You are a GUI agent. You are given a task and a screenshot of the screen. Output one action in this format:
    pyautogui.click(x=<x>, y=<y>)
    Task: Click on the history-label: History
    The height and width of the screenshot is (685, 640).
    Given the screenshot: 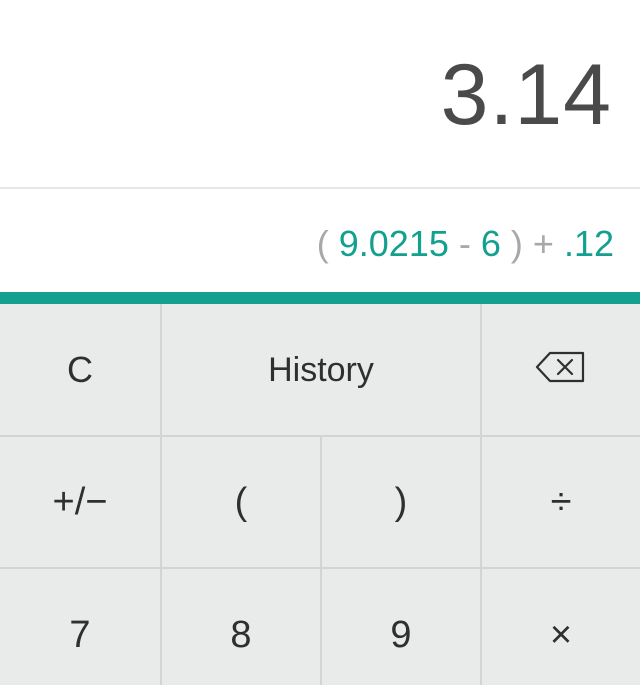 What is the action you would take?
    pyautogui.click(x=321, y=369)
    